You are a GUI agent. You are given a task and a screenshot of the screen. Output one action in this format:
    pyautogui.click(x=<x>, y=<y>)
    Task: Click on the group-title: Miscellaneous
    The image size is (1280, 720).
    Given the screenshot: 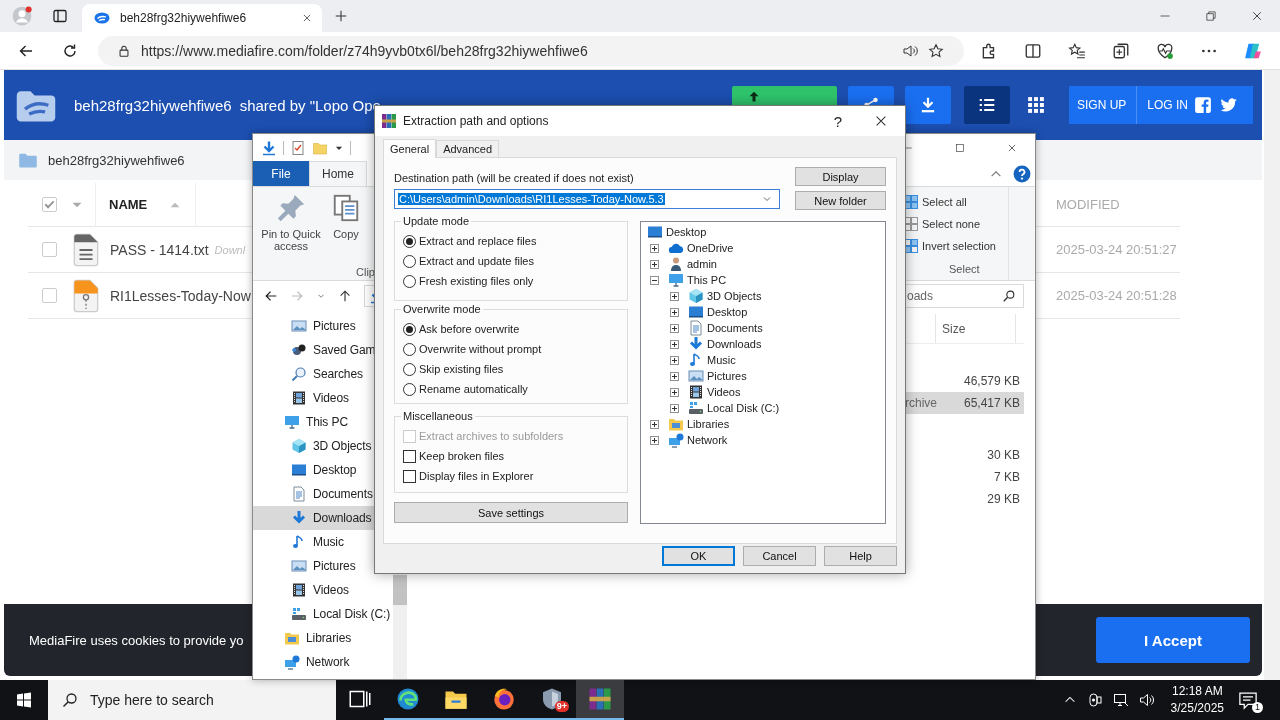 What is the action you would take?
    pyautogui.click(x=438, y=416)
    